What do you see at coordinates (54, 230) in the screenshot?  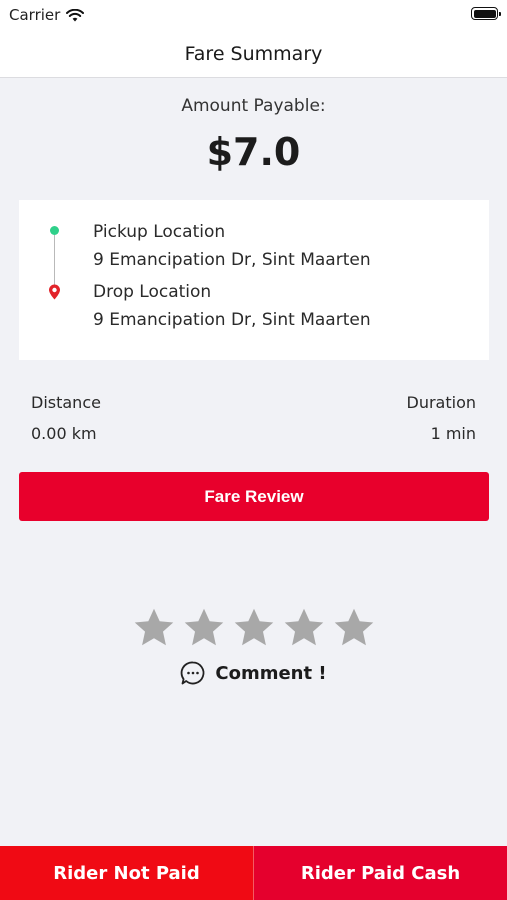 I see `pickup-dot-icon` at bounding box center [54, 230].